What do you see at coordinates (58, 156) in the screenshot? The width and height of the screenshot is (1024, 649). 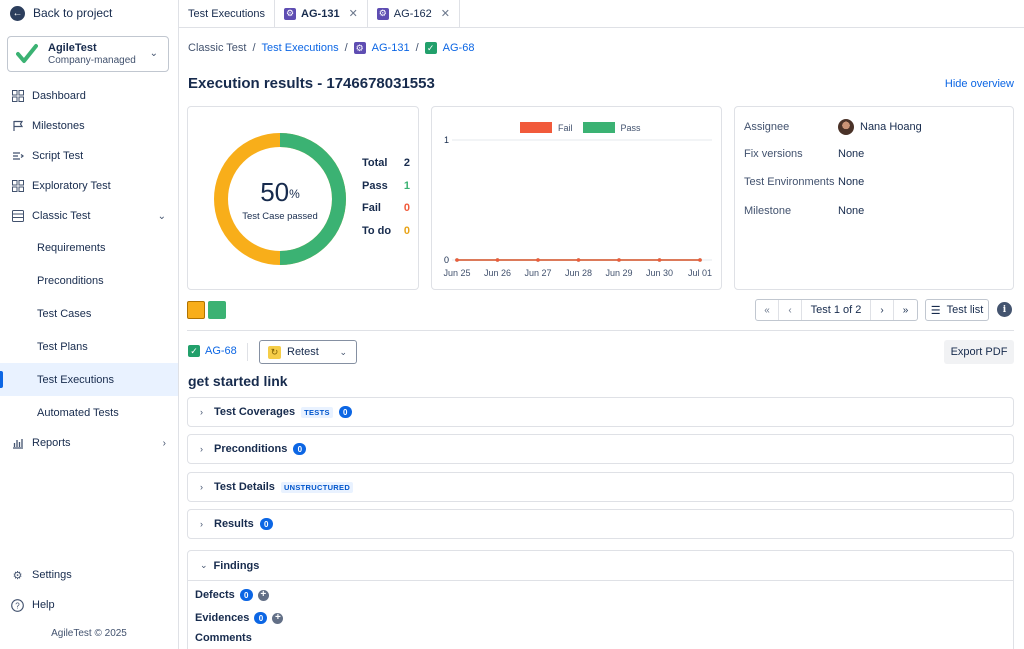 I see `sidebar-item-label: Script Test` at bounding box center [58, 156].